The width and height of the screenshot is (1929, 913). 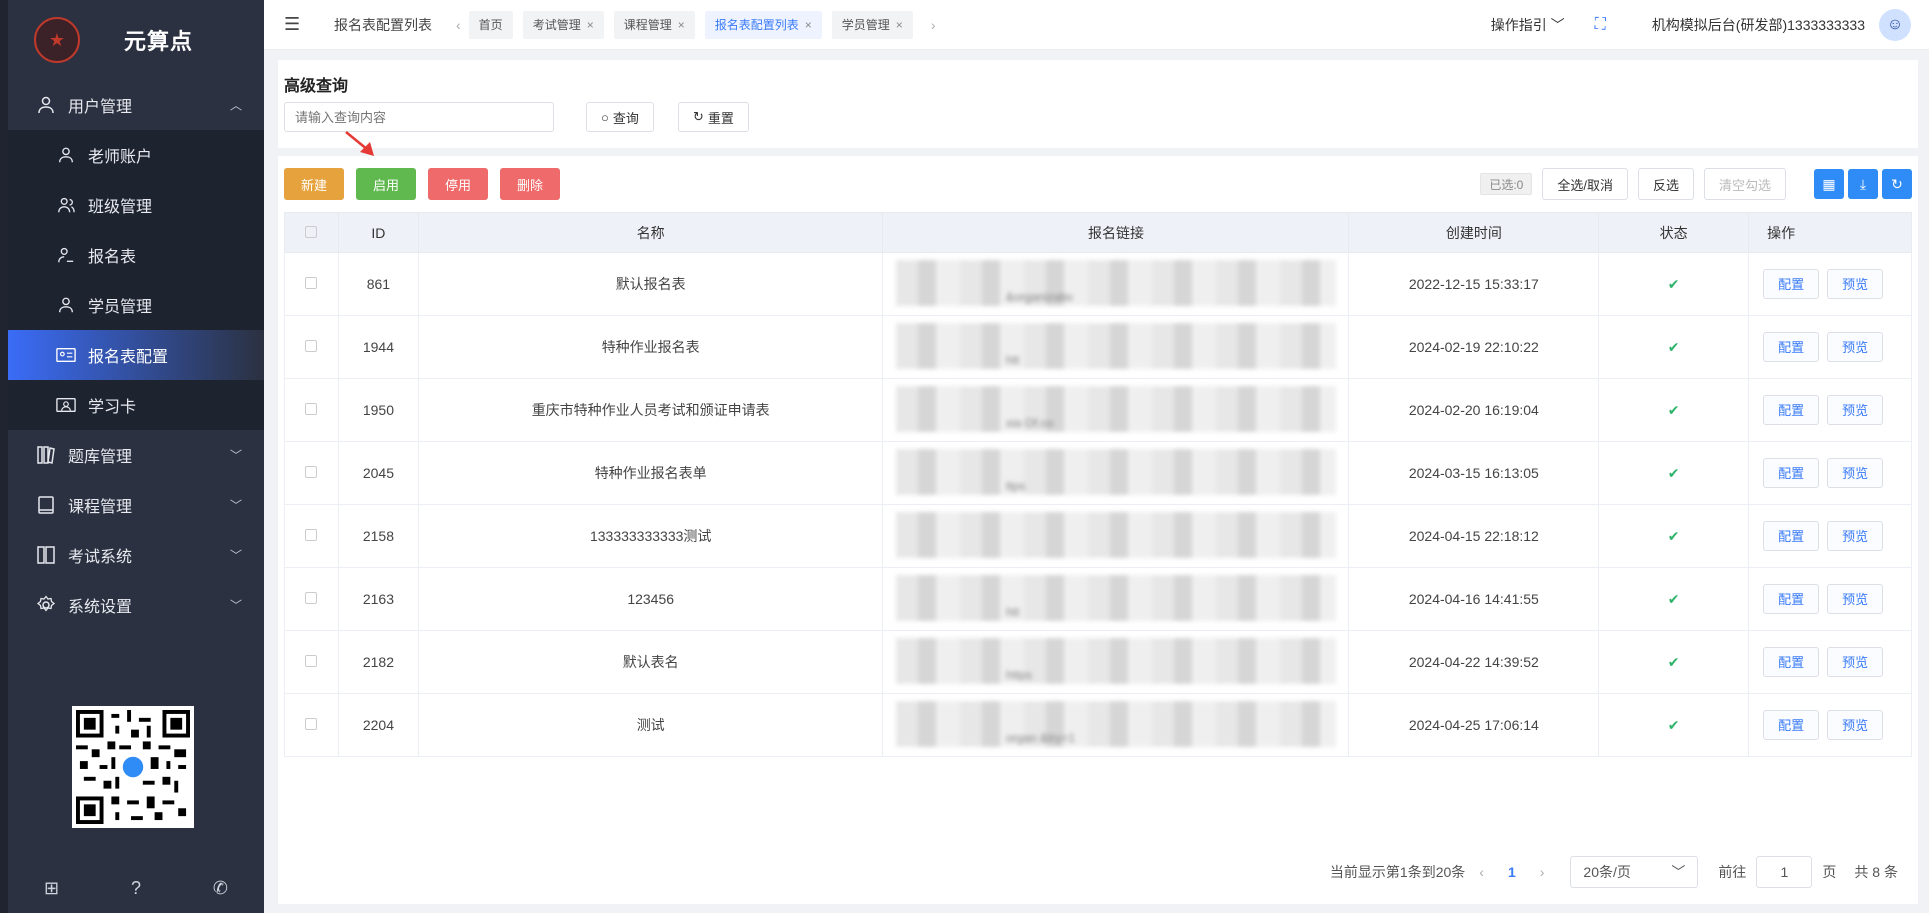 I want to click on select-all-button: 全选/取消, so click(x=1585, y=184).